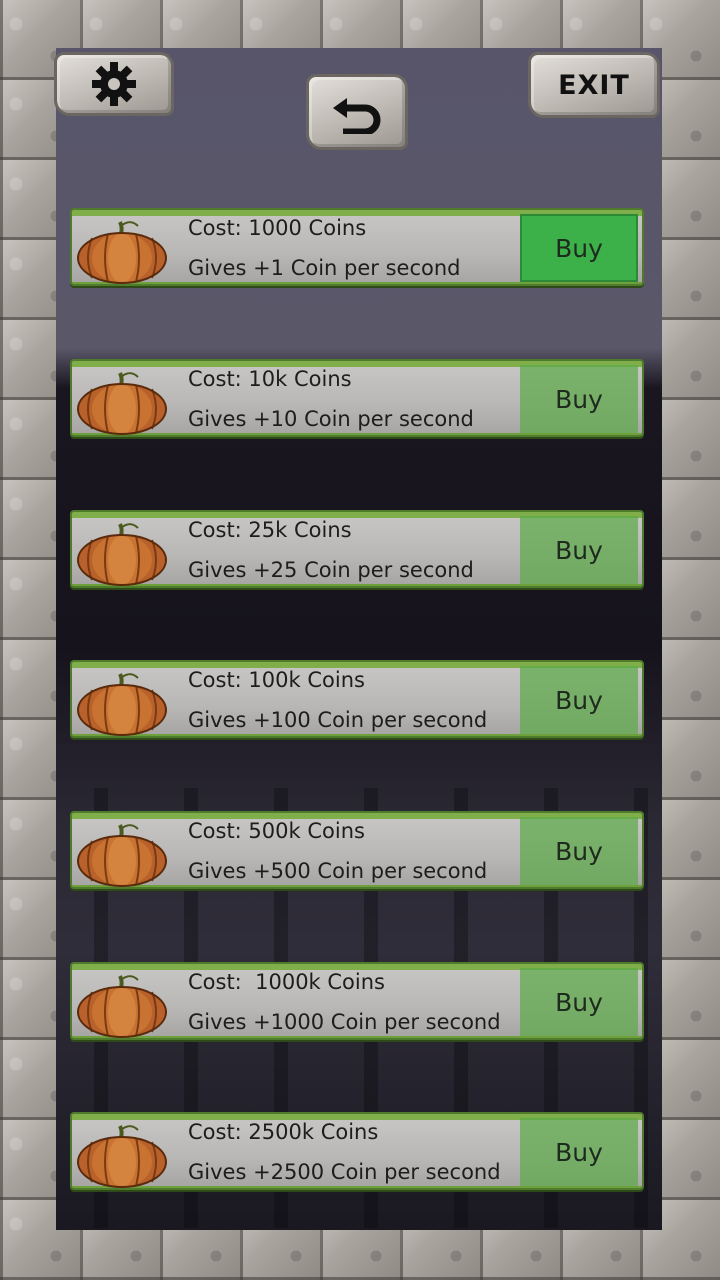  I want to click on upgrade-income: Gives +1000 Coin per second, so click(344, 1022).